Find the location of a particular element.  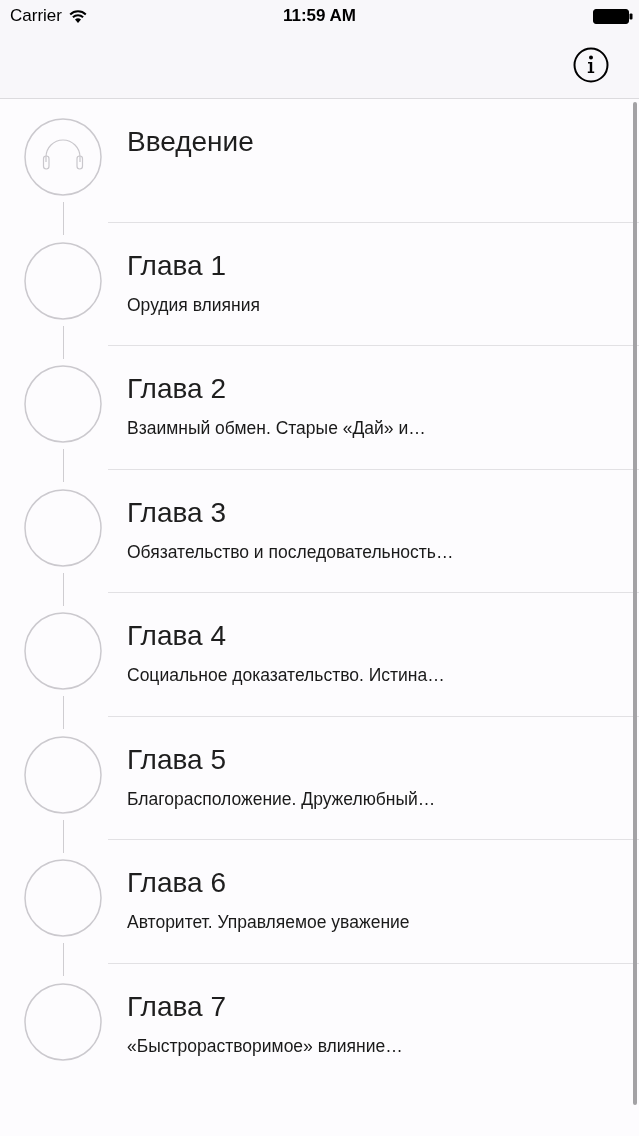

chapter-title: Глава 7 is located at coordinates (176, 1006).